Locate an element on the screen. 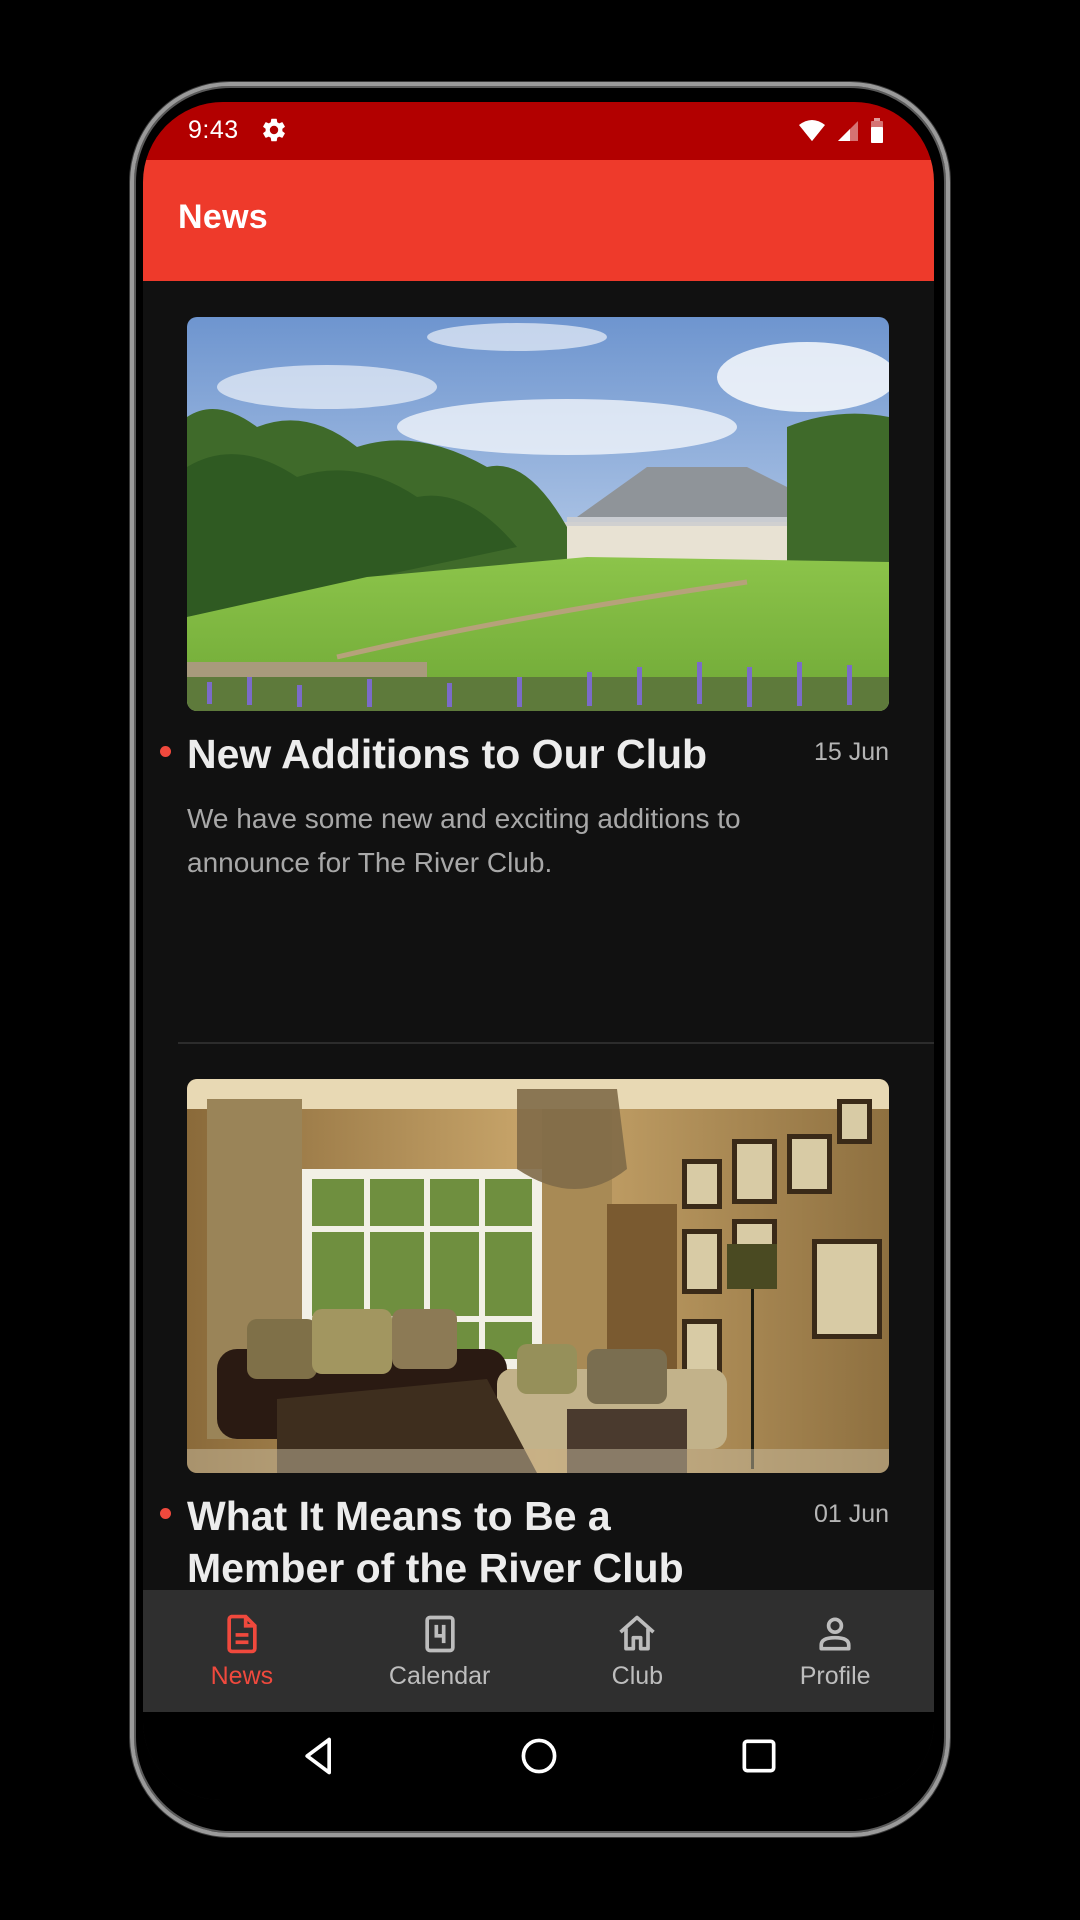  wifi-icon is located at coordinates (812, 130).